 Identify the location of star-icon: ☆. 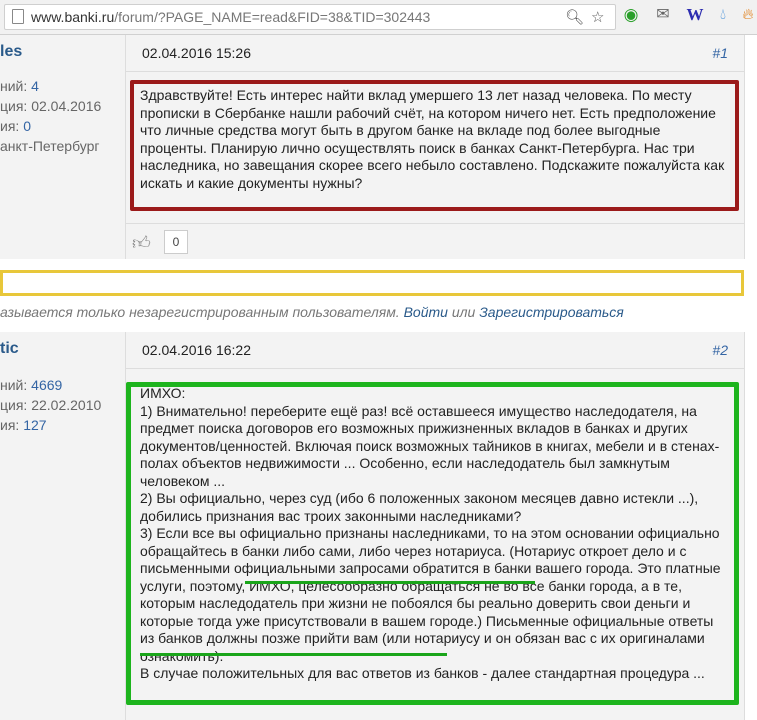
(597, 17).